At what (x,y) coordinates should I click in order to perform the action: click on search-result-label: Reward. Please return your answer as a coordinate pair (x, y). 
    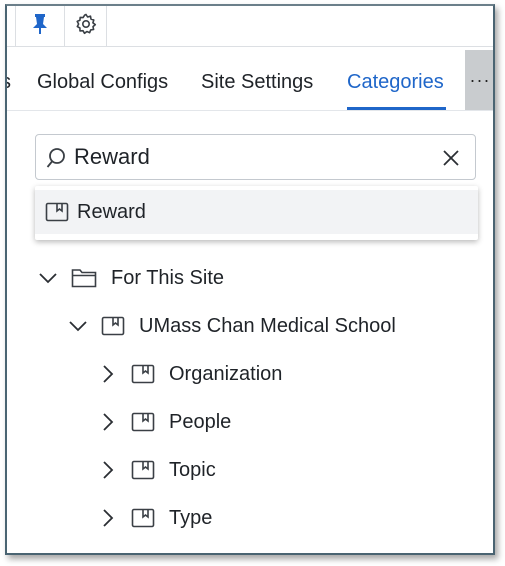
    Looking at the image, I should click on (111, 211).